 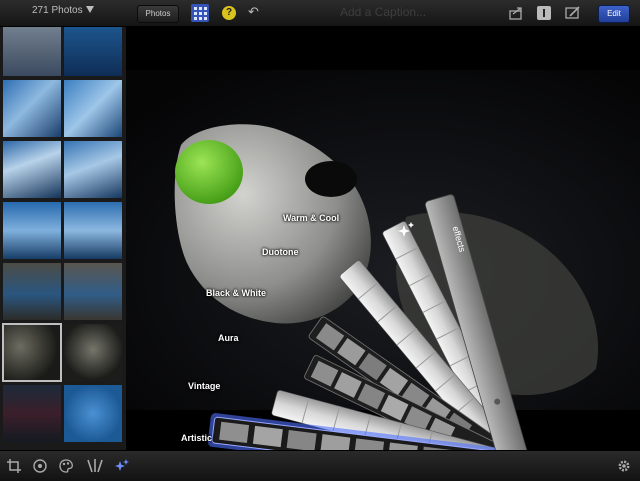 I want to click on preset-label-aura: Aura, so click(x=228, y=338).